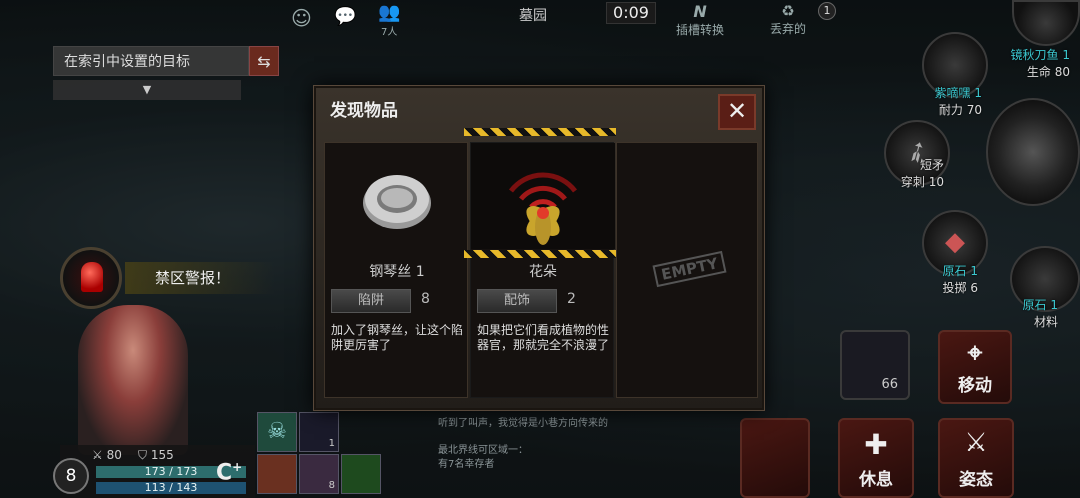 This screenshot has width=1080, height=498. I want to click on attack-skill-button, so click(775, 458).